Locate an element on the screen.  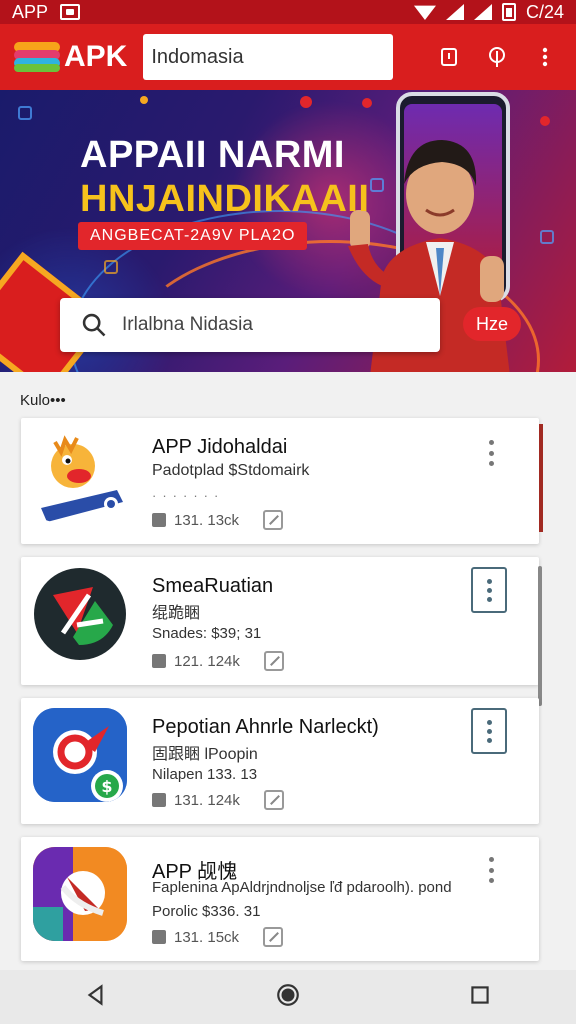
more-icon is located at coordinates (545, 57).